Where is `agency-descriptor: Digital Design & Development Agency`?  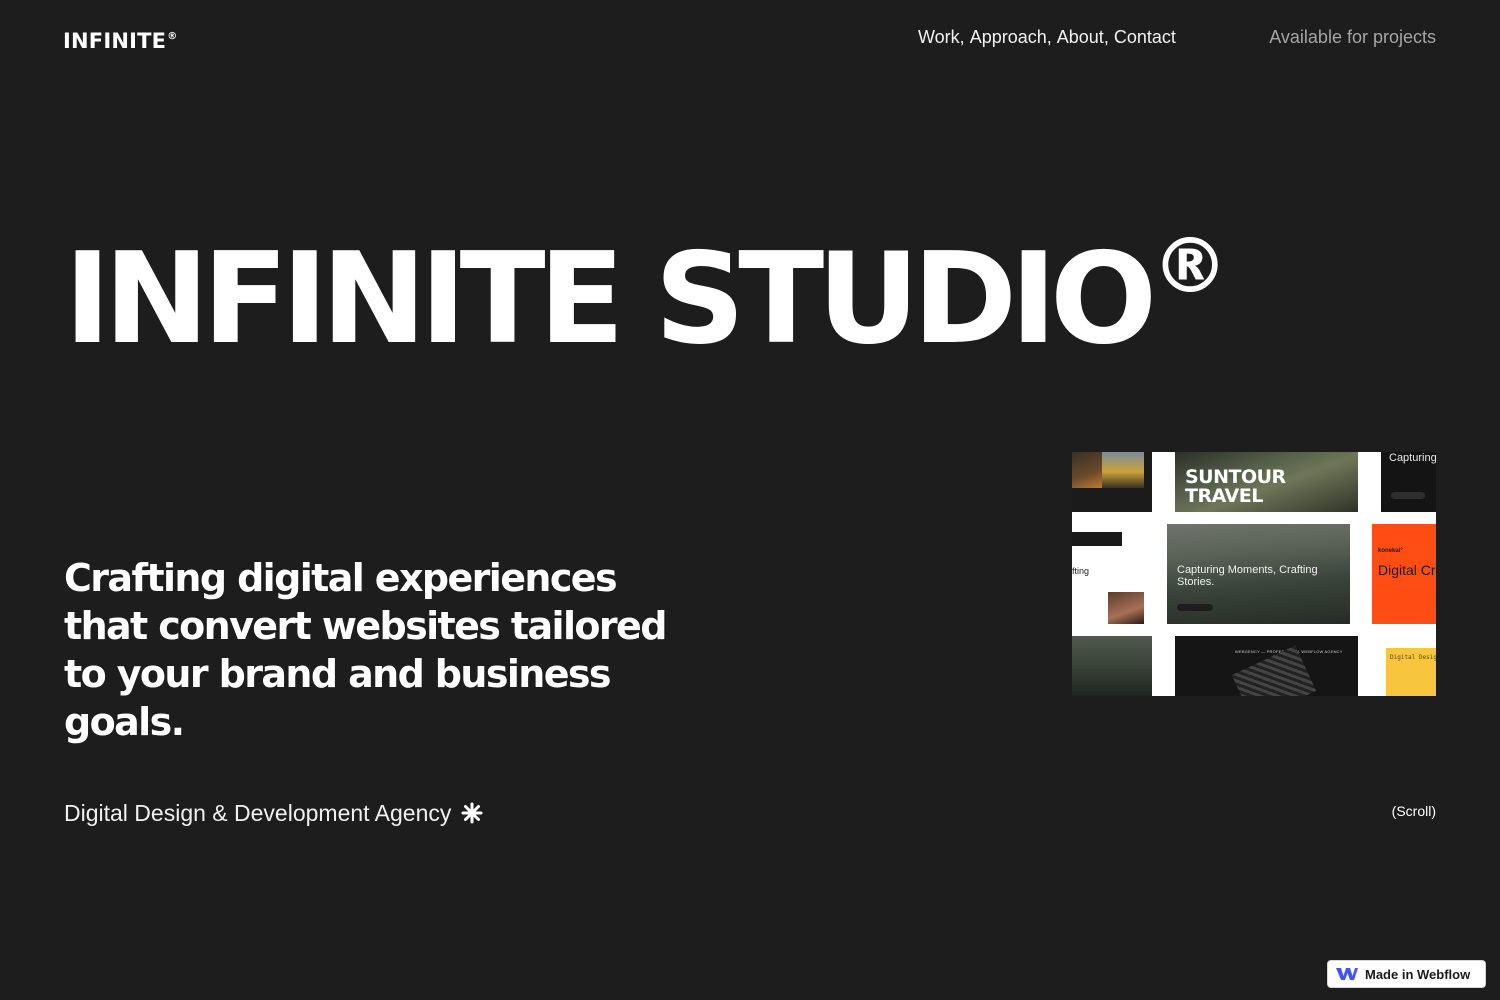 agency-descriptor: Digital Design & Development Agency is located at coordinates (273, 813).